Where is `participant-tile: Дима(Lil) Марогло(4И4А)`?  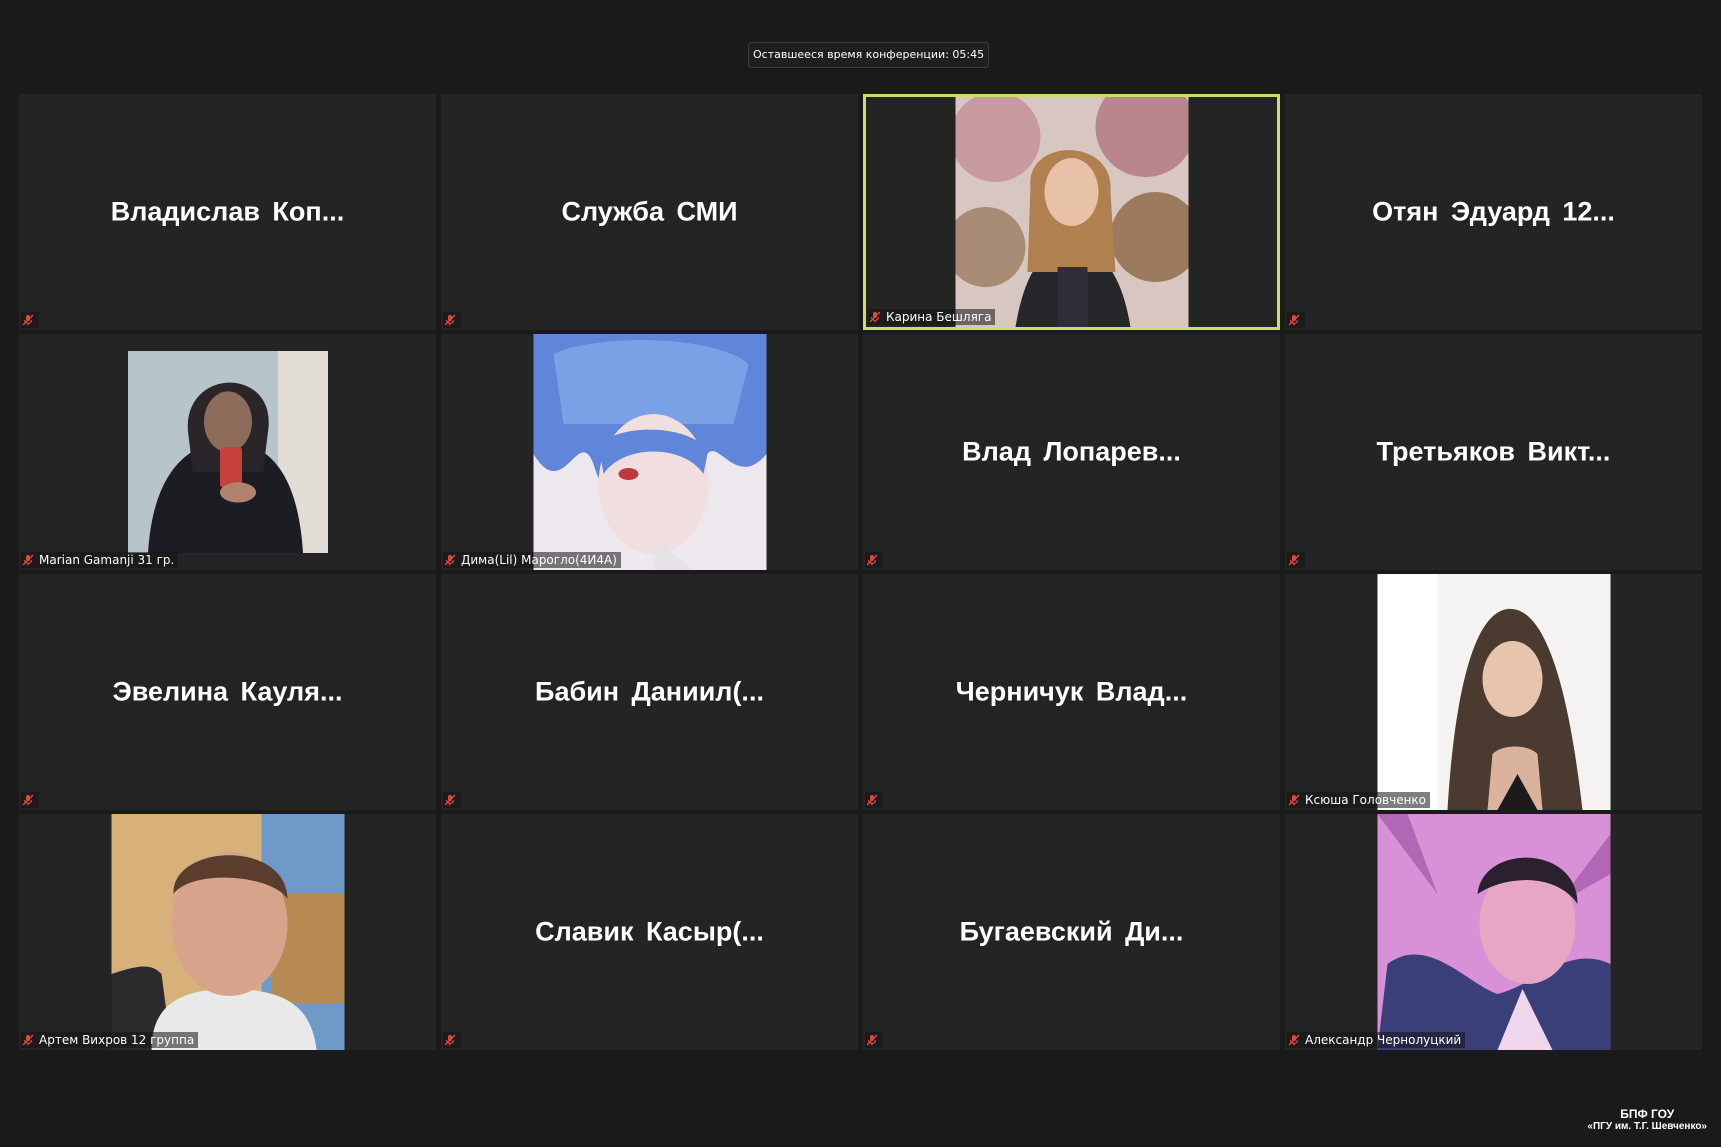 participant-tile: Дима(Lil) Марогло(4И4А) is located at coordinates (649, 452).